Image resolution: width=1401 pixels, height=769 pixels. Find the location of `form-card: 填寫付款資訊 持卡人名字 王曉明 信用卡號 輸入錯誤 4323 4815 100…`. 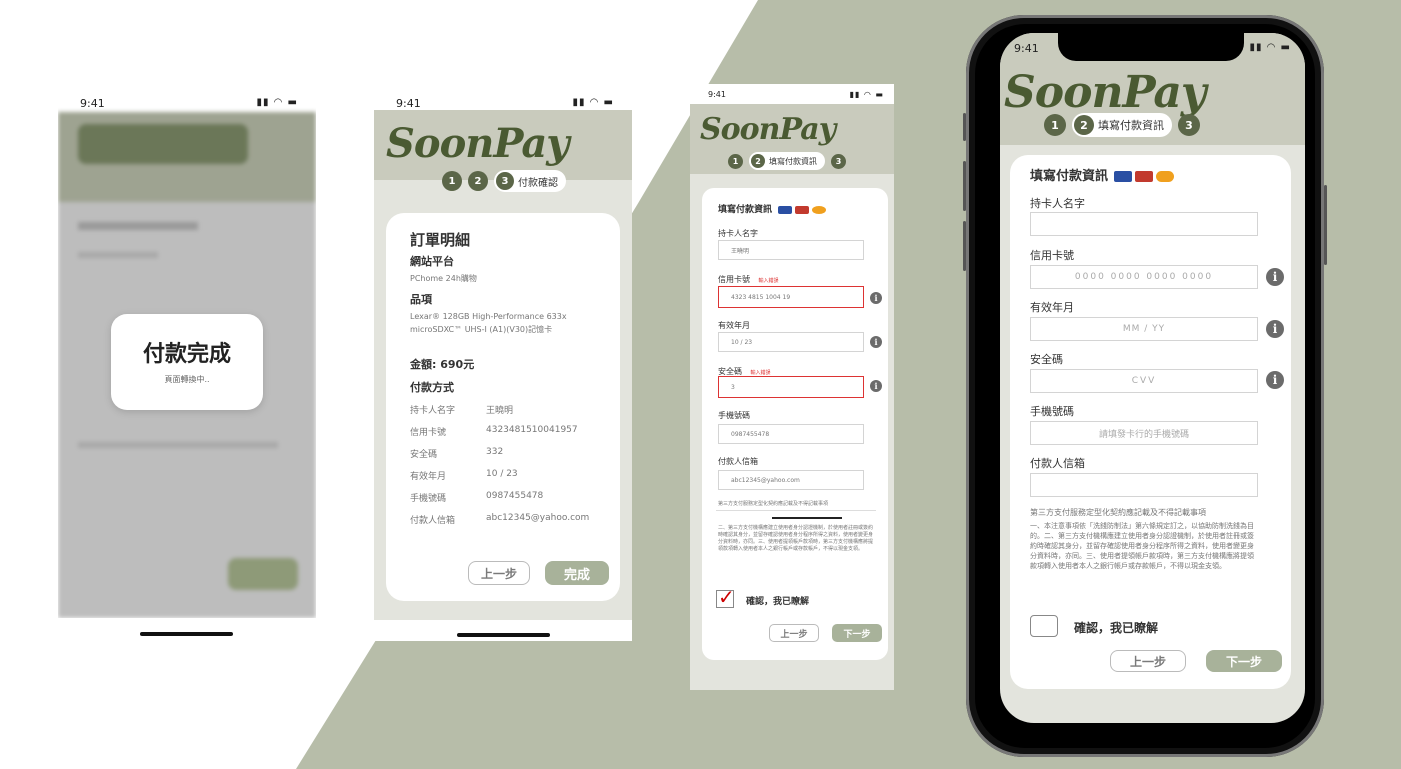

form-card: 填寫付款資訊 持卡人名字 王曉明 信用卡號 輸入錯誤 4323 4815 100… is located at coordinates (795, 424).